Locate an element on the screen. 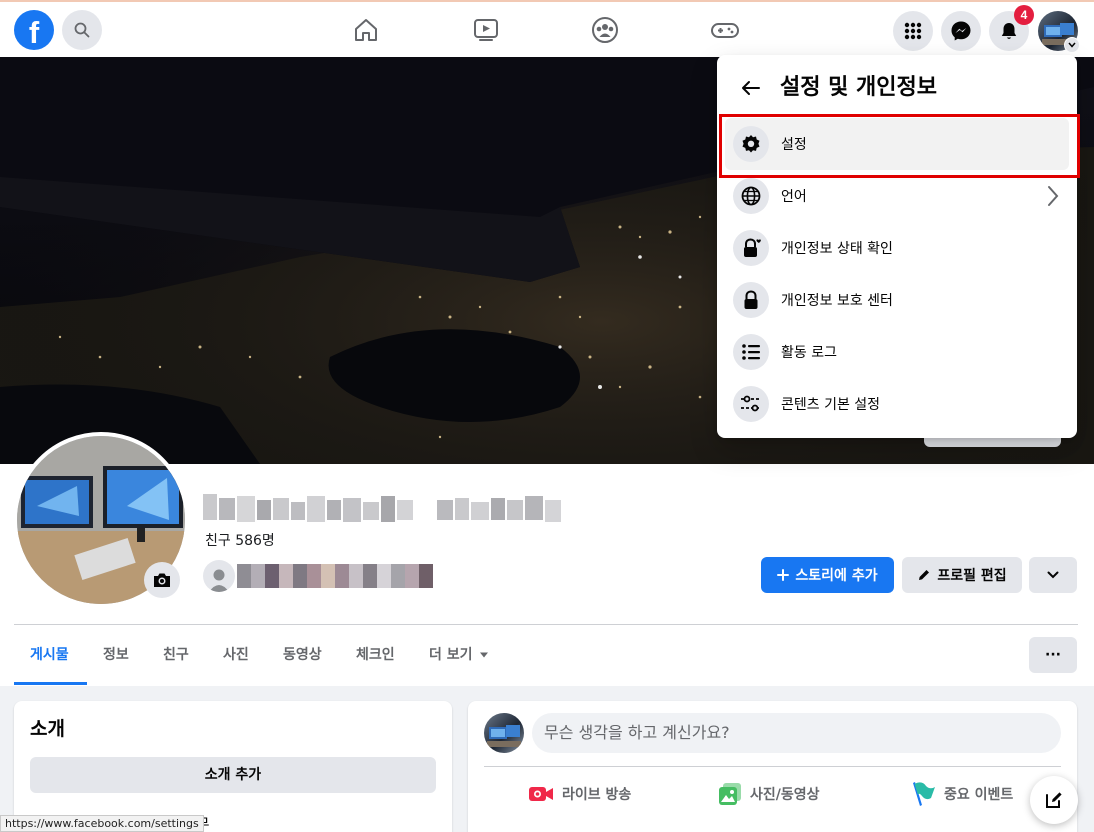 Image resolution: width=1094 pixels, height=832 pixels. new-message-button is located at coordinates (1054, 800).